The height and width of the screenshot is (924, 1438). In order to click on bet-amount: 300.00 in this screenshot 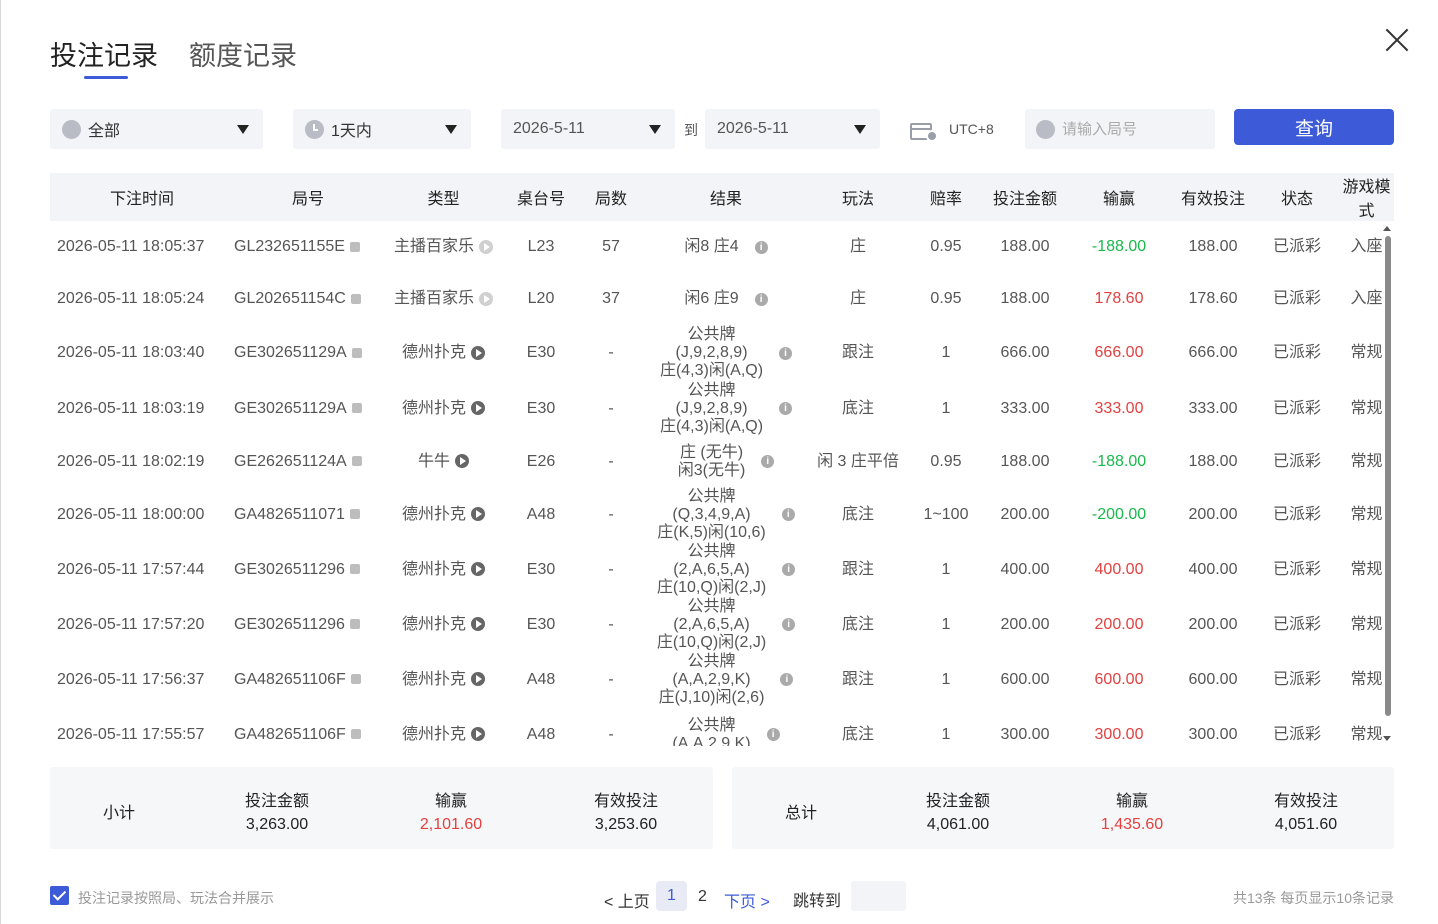, I will do `click(1025, 734)`.